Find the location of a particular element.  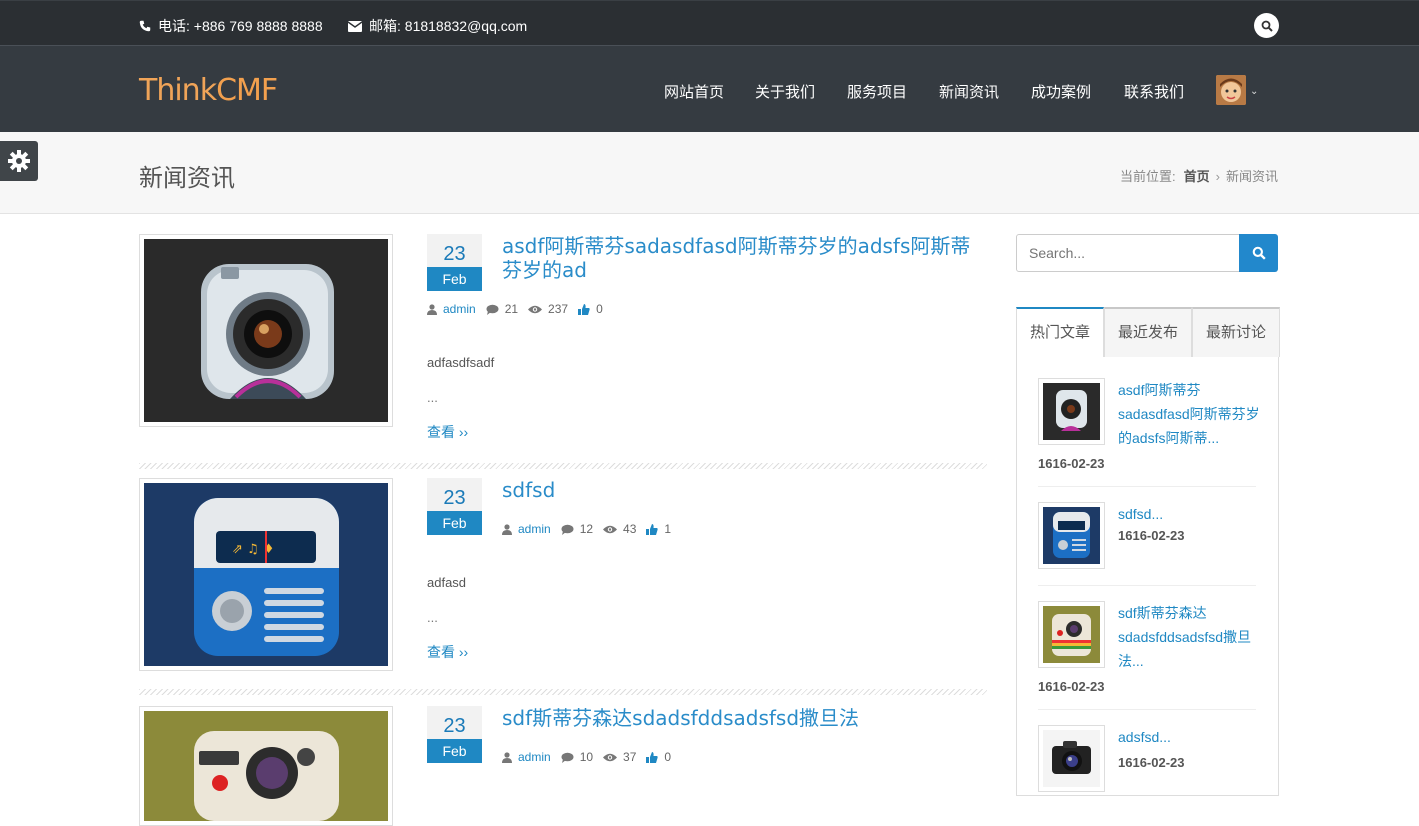

phone-icon is located at coordinates (145, 26).